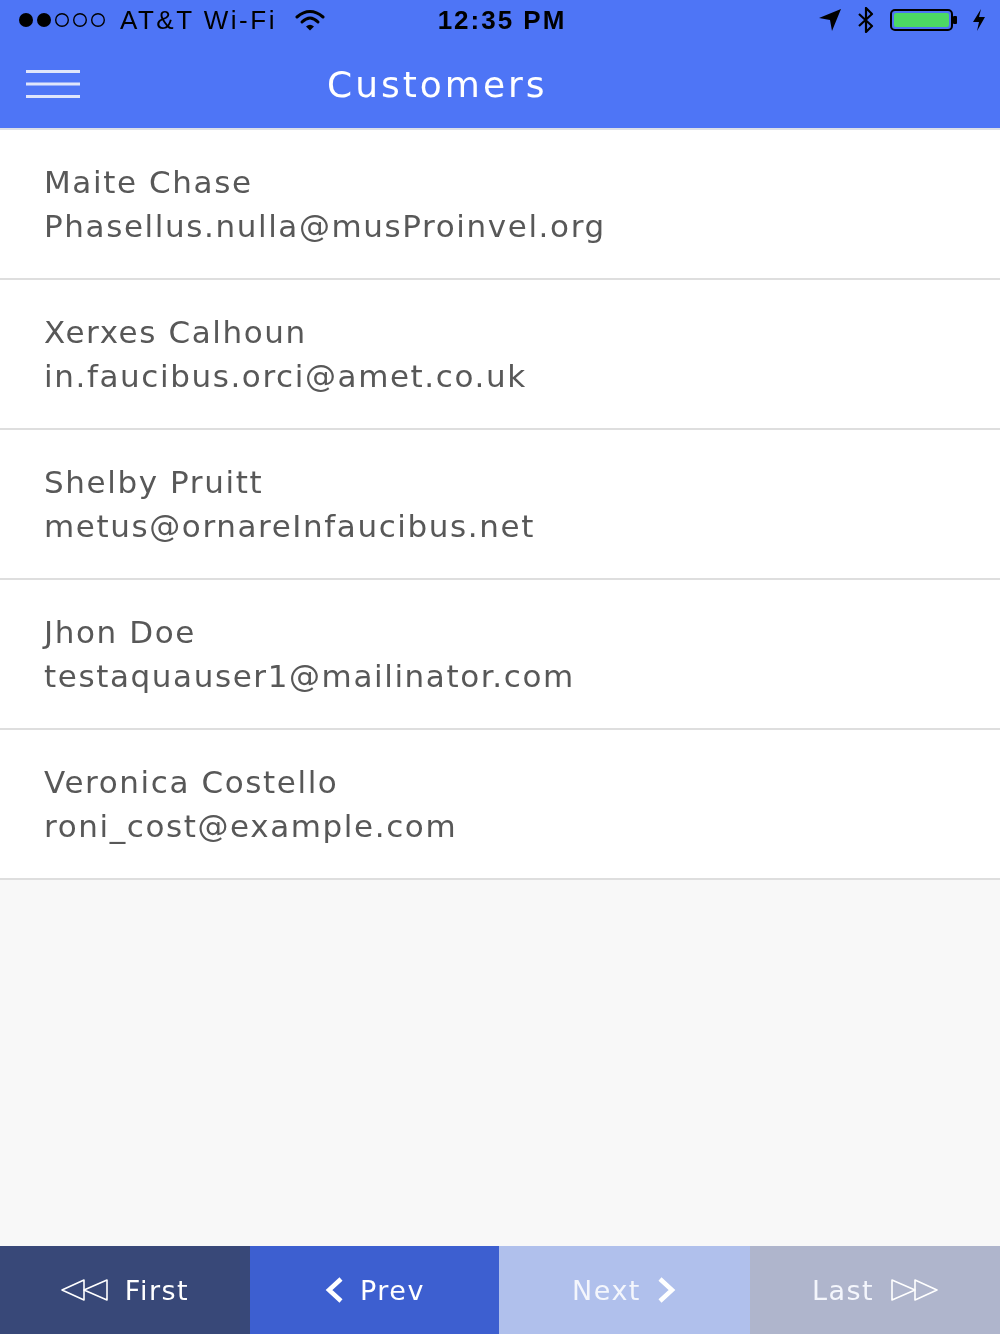  What do you see at coordinates (154, 482) in the screenshot?
I see `customer-name: Shelby Pruitt` at bounding box center [154, 482].